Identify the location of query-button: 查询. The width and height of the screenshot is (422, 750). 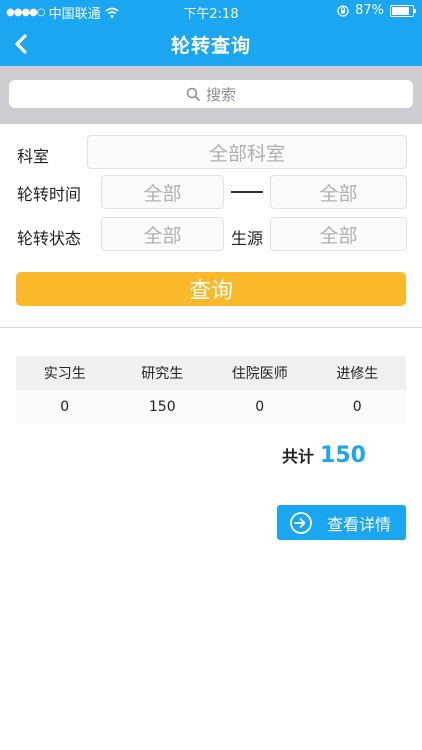
(211, 289).